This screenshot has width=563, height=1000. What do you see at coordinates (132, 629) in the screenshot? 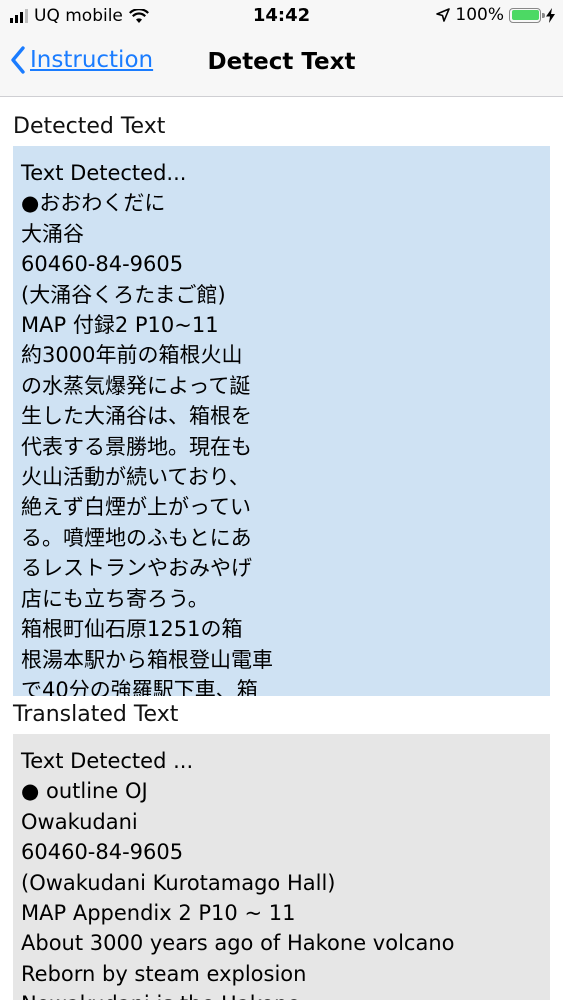
I see `detected-text-line: 箱根町仙石原1251の箱` at bounding box center [132, 629].